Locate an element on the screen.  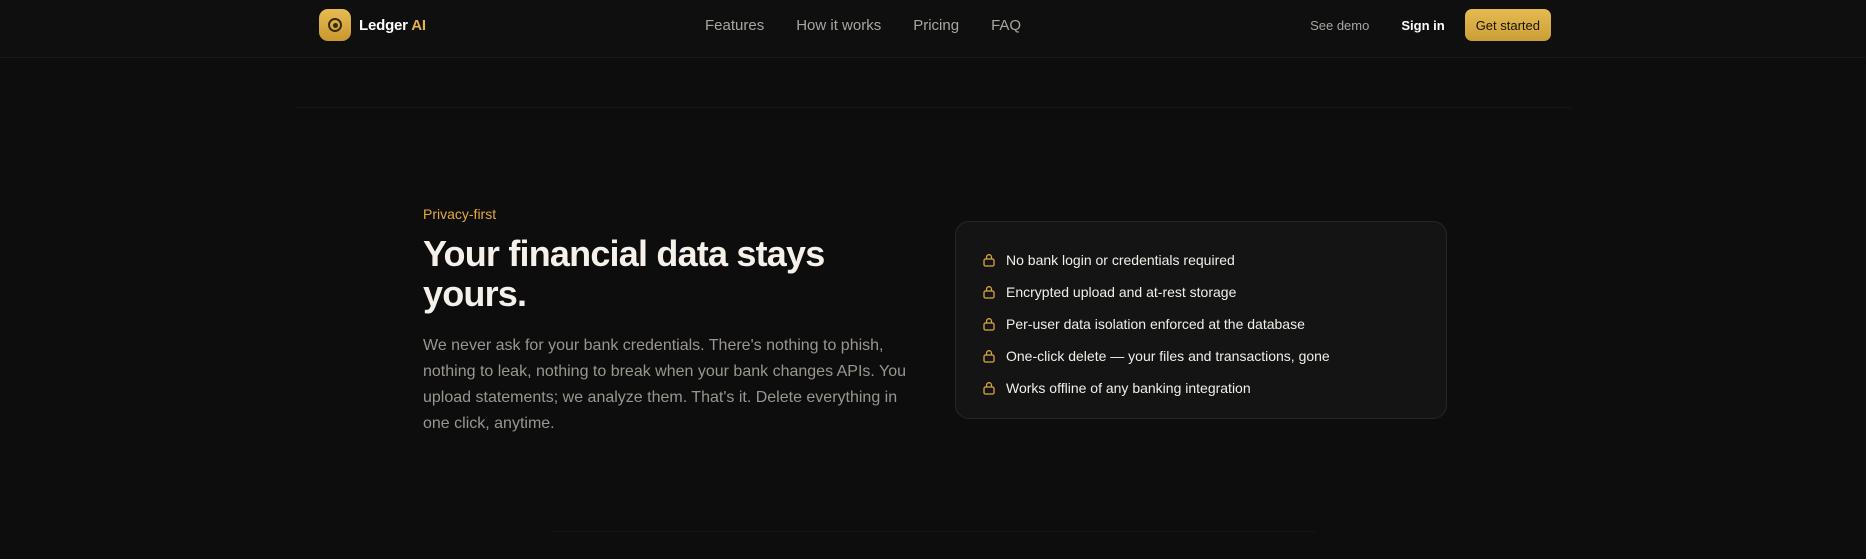
section-divider is located at coordinates (933, 107).